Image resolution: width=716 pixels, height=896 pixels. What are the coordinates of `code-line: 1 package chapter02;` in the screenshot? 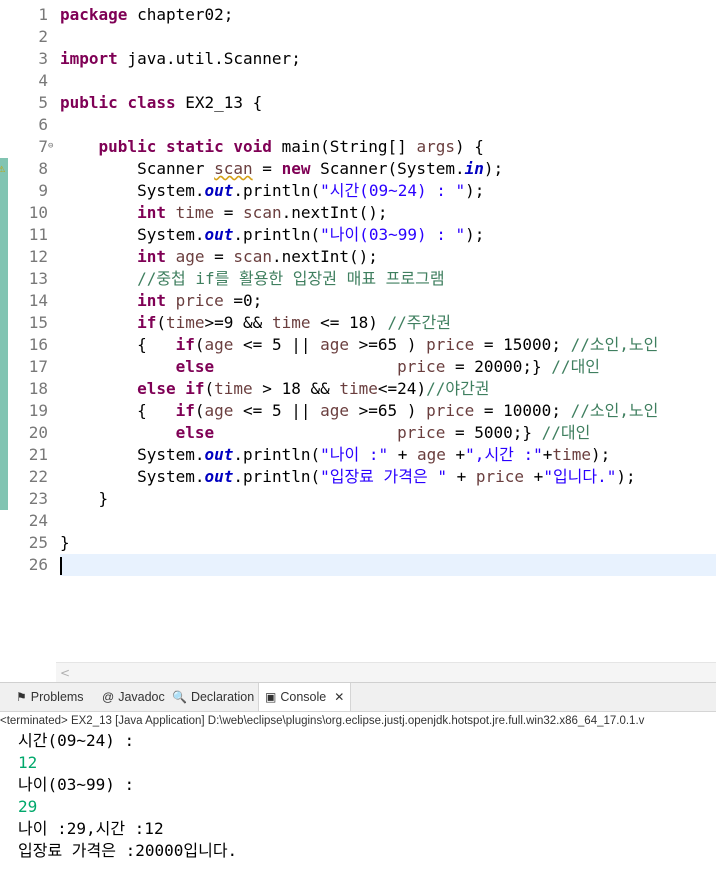 It's located at (377, 15).